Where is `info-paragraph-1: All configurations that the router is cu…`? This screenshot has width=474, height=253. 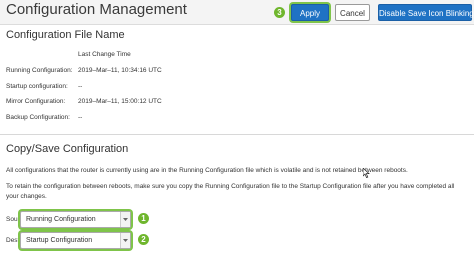 info-paragraph-1: All configurations that the router is cu… is located at coordinates (207, 170).